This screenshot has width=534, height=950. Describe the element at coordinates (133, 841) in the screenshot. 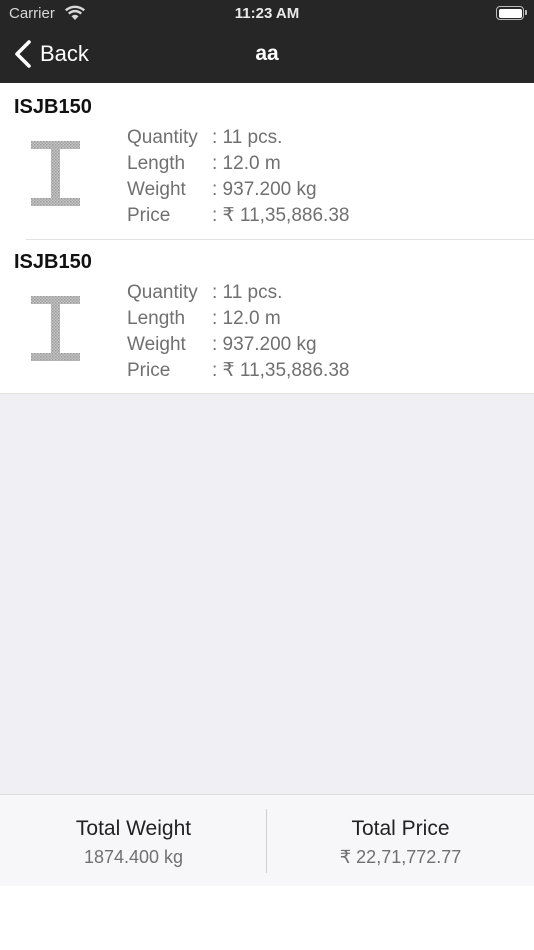

I see `total-weight: Total Weight 1874.400 kg` at that location.